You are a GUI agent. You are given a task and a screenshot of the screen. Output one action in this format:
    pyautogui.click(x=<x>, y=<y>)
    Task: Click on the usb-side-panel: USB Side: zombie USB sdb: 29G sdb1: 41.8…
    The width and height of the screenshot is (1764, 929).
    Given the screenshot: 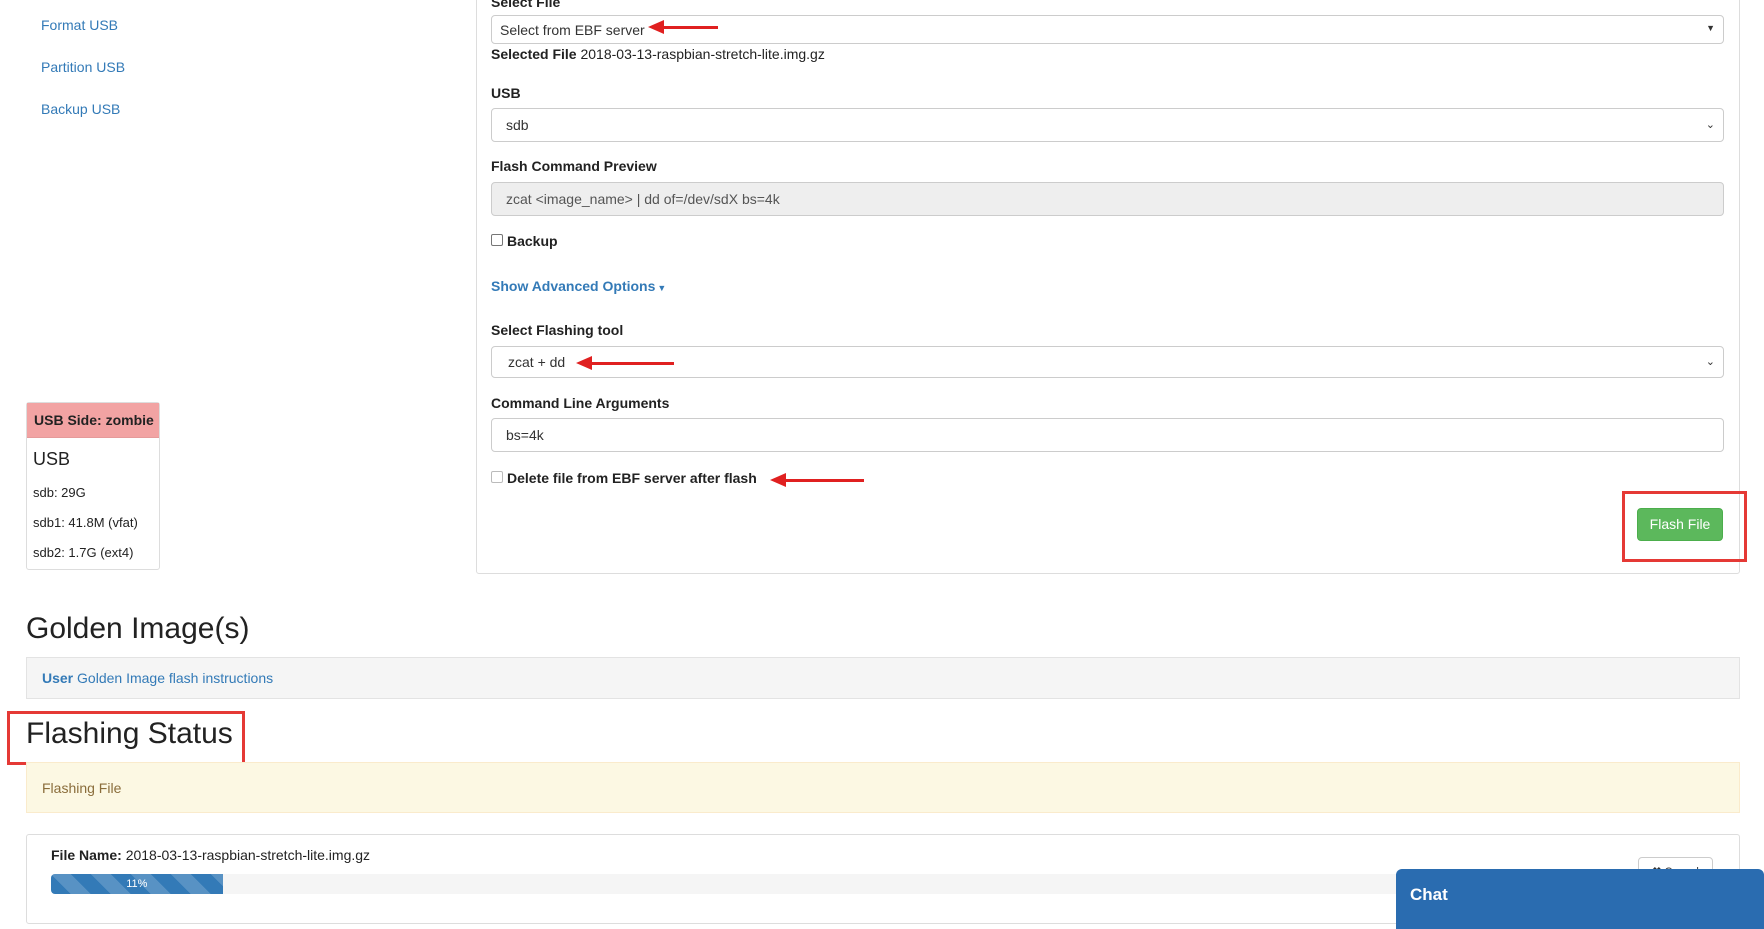 What is the action you would take?
    pyautogui.click(x=93, y=486)
    